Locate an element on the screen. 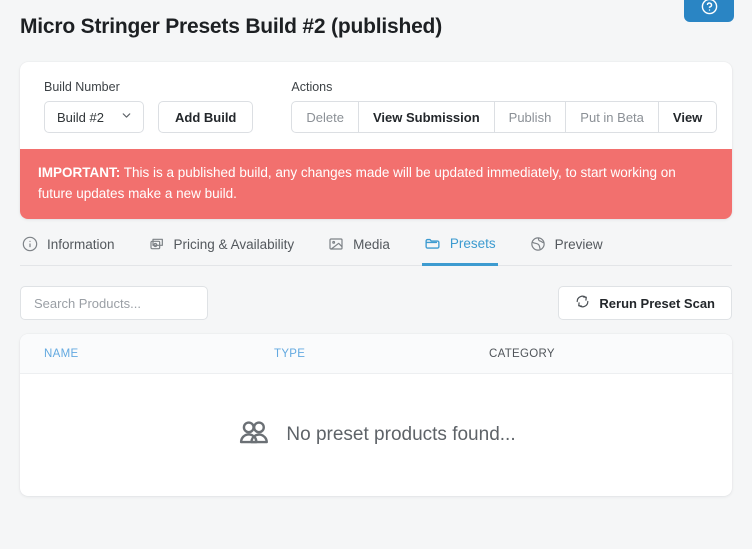 The width and height of the screenshot is (752, 549). tab-bar: Information Pricing & Availability Media is located at coordinates (376, 242).